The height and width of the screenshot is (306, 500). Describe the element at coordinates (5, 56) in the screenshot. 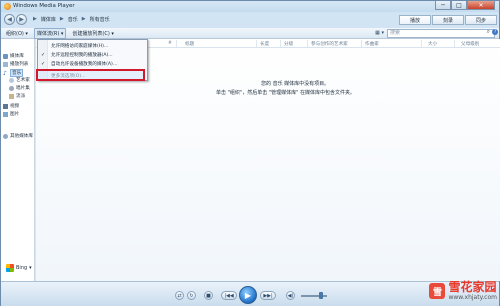

I see `library-icon` at that location.